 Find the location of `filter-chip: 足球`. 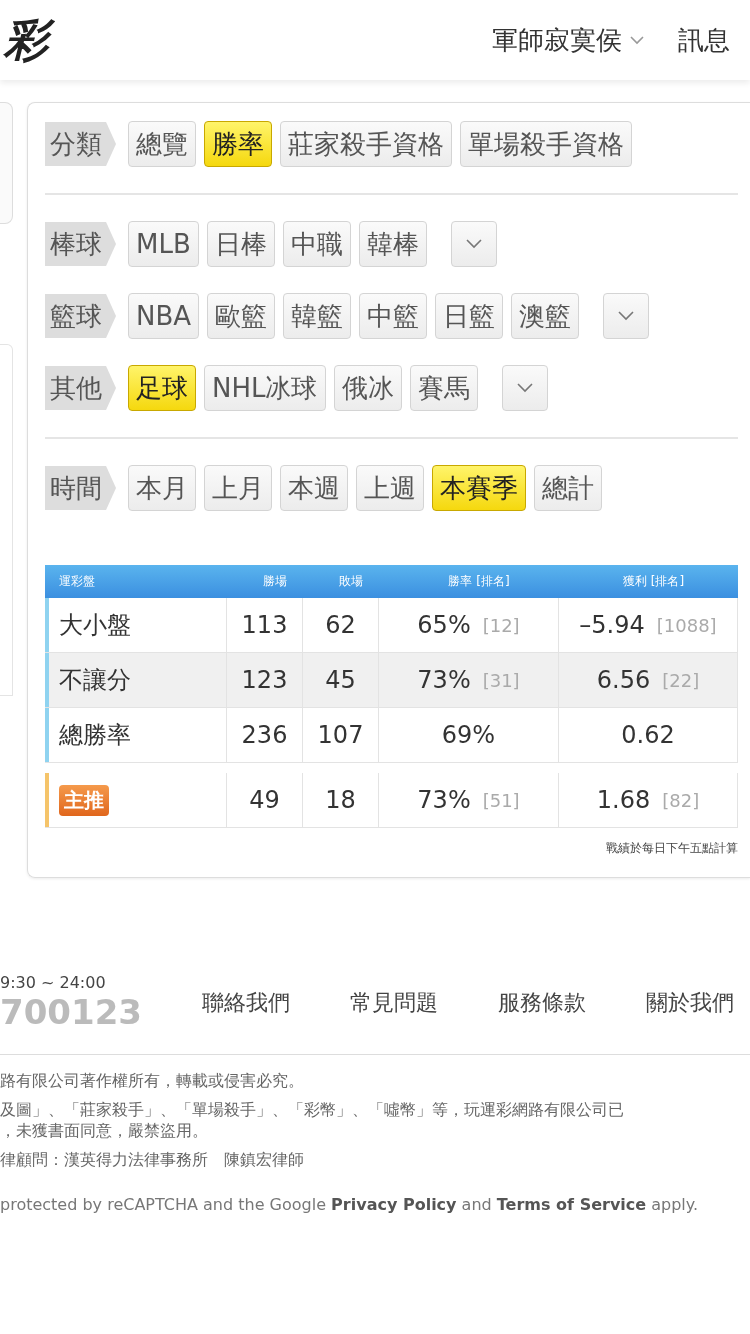

filter-chip: 足球 is located at coordinates (162, 388).